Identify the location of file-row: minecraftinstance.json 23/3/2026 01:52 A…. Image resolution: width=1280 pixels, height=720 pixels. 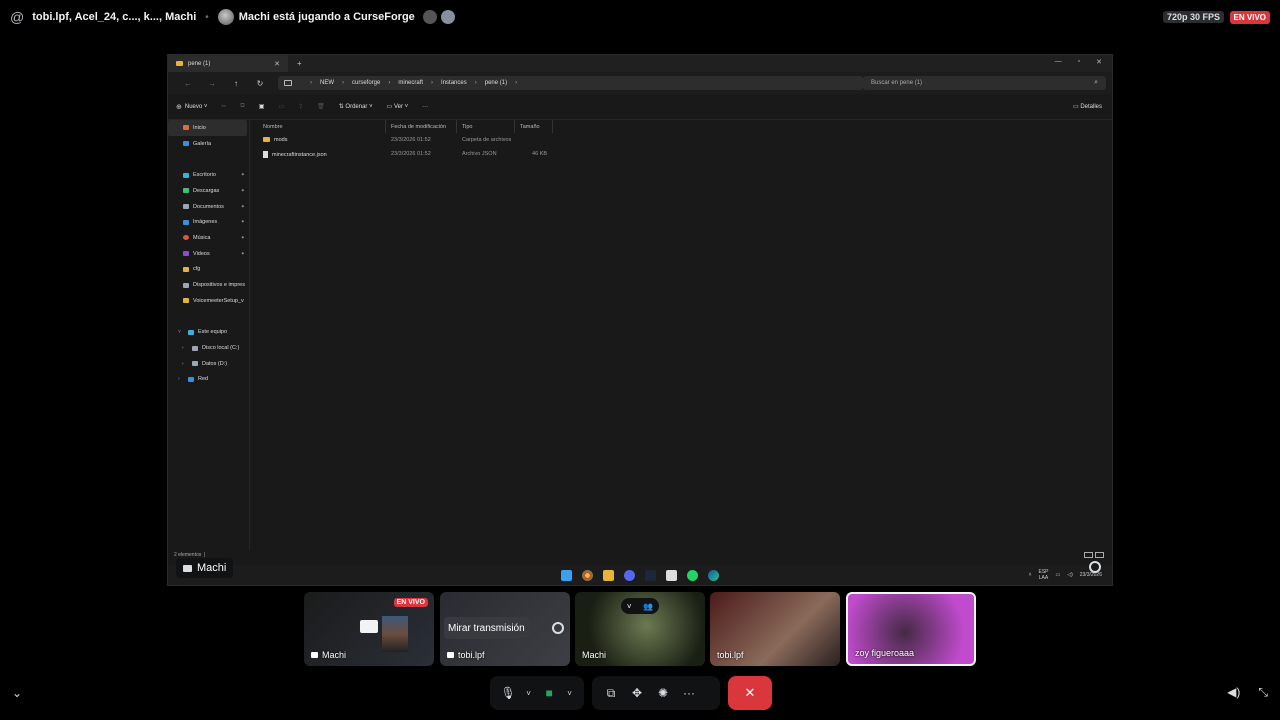
(685, 154).